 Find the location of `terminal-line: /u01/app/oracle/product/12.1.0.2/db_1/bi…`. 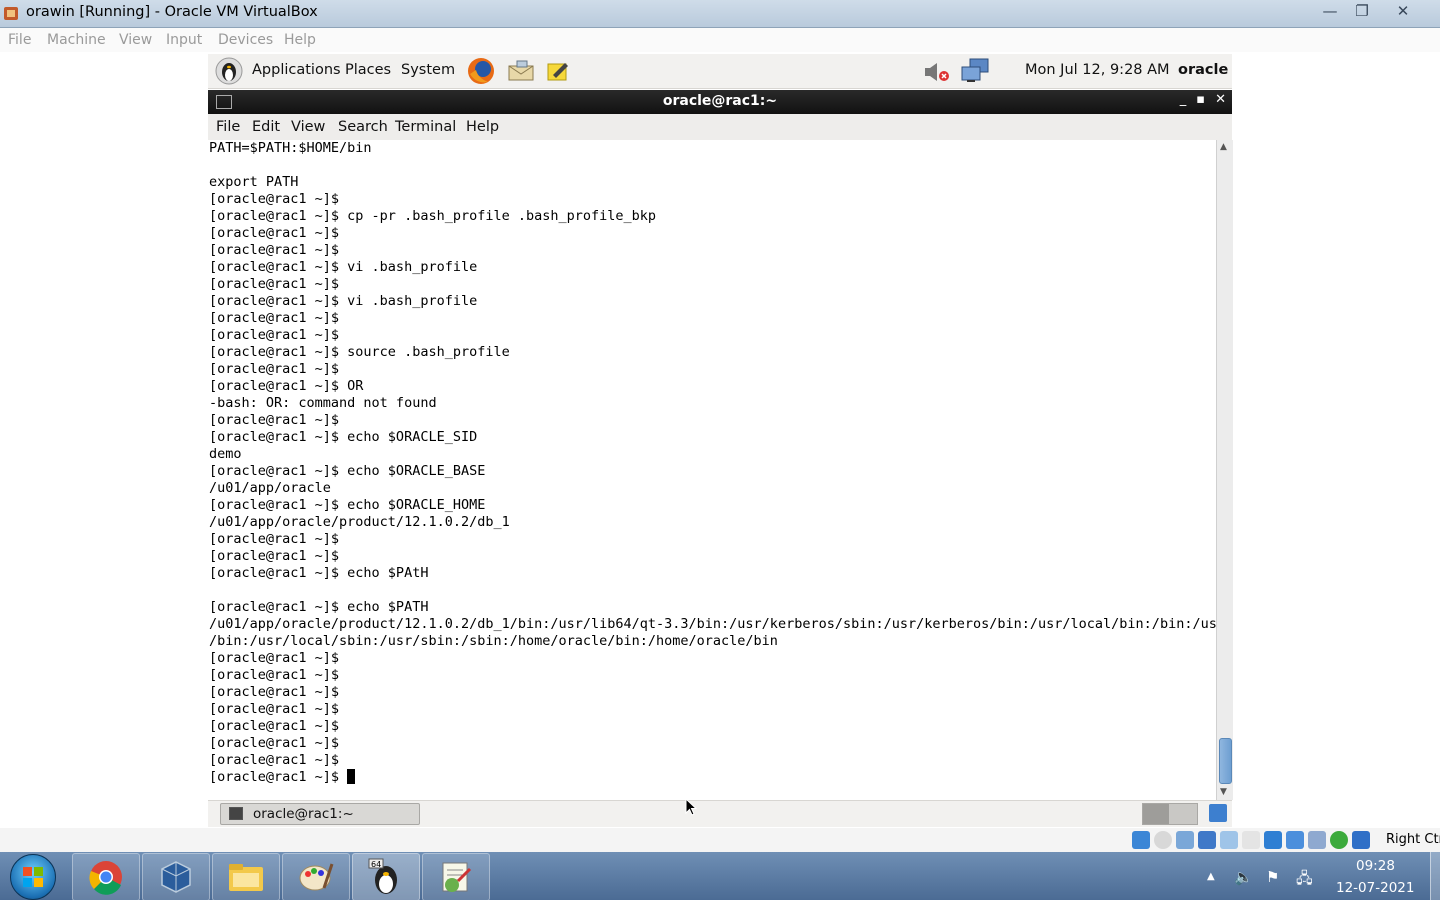

terminal-line: /u01/app/oracle/product/12.1.0.2/db_1/bi… is located at coordinates (712, 624).